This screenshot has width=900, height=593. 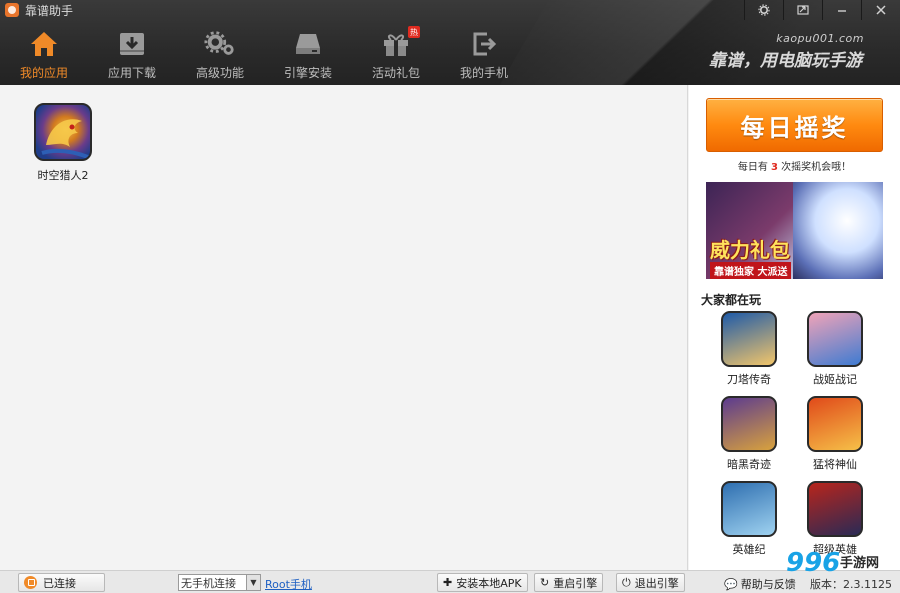 What do you see at coordinates (253, 582) in the screenshot?
I see `chevron-down-icon: ▼` at bounding box center [253, 582].